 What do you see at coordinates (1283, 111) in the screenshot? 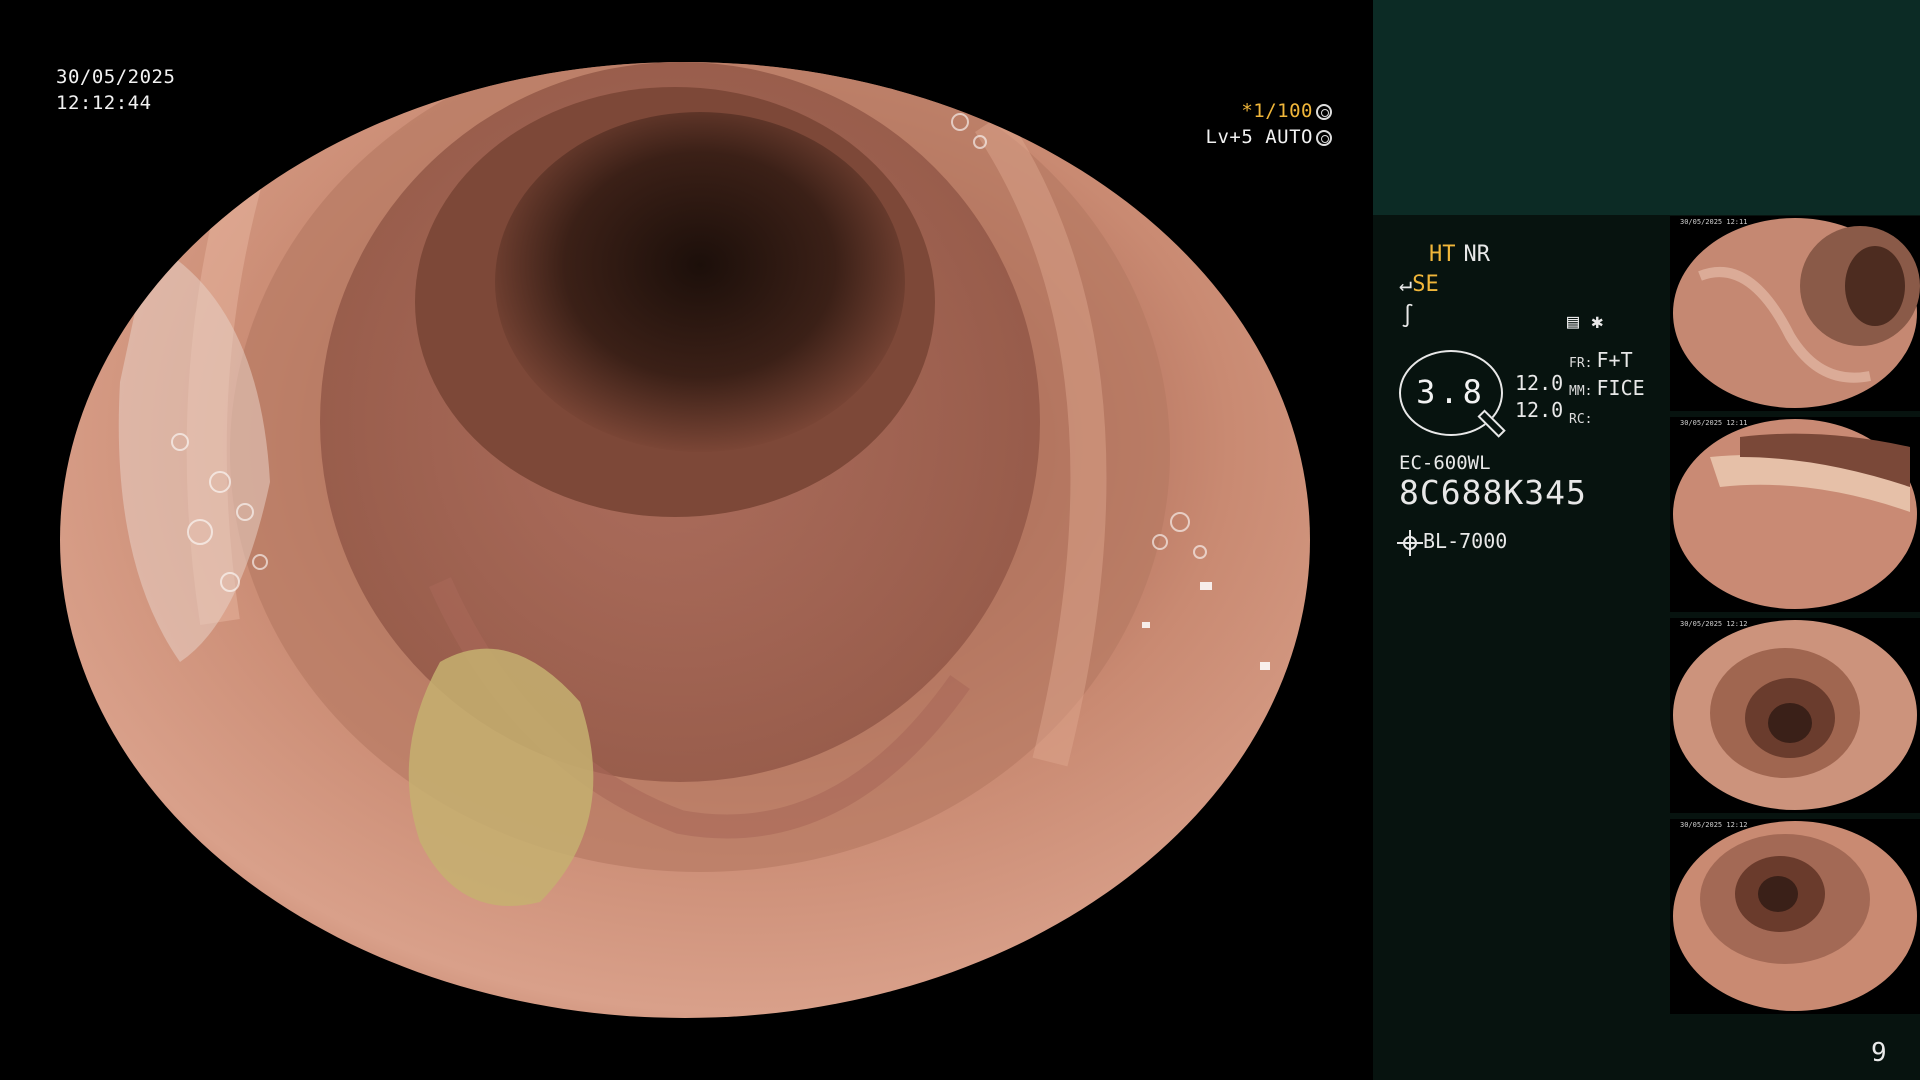
I see `shutter-speed: 1/100` at bounding box center [1283, 111].